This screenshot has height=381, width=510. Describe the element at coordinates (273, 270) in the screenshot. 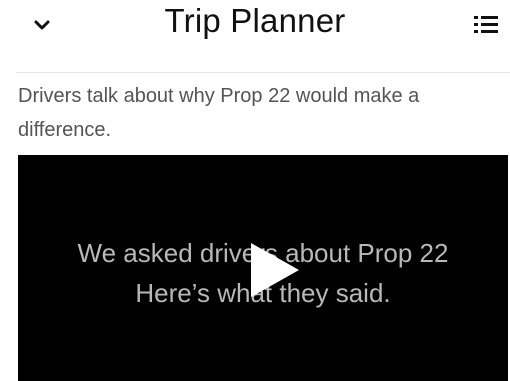

I see `play-icon` at that location.